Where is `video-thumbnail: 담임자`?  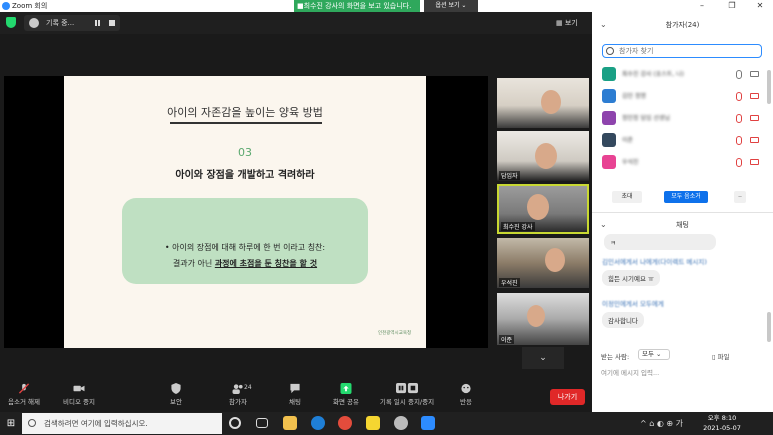
video-thumbnail: 담임자 is located at coordinates (543, 156).